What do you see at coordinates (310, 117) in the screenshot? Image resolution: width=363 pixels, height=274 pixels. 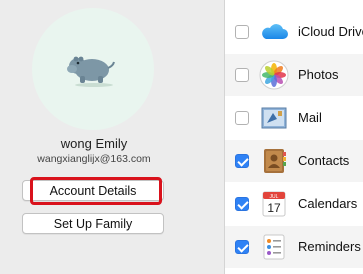 I see `service-label: Mail` at bounding box center [310, 117].